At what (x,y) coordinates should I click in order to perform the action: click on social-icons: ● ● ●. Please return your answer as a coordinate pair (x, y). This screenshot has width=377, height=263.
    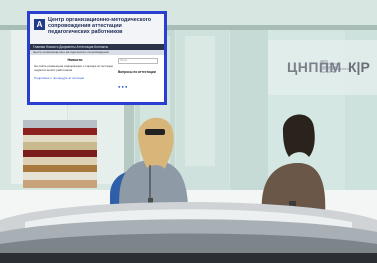
    Looking at the image, I should click on (122, 86).